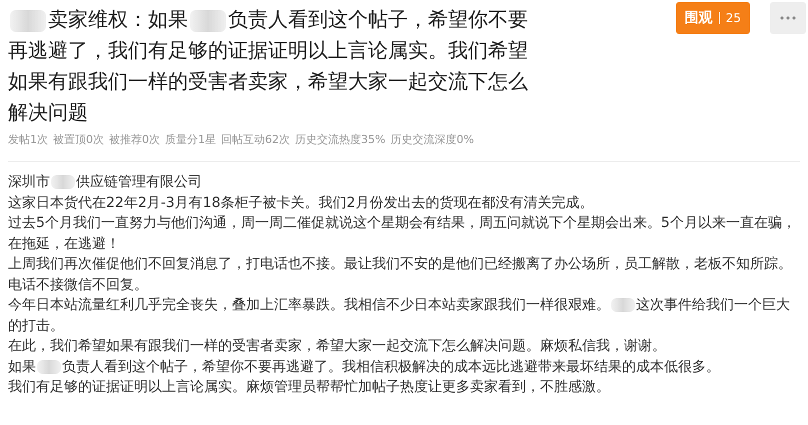 The image size is (808, 425). Describe the element at coordinates (255, 139) in the screenshot. I see `stat-label: 回帖互动62次` at that location.